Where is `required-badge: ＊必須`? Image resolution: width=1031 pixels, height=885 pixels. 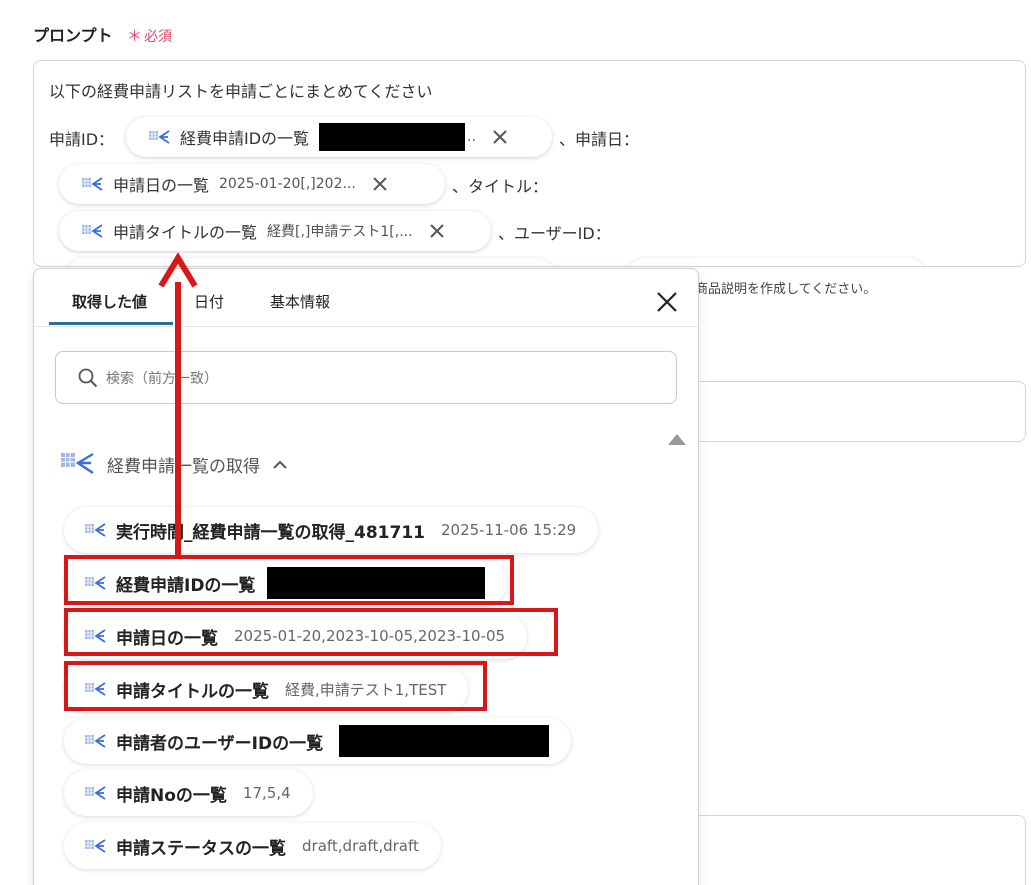 required-badge: ＊必須 is located at coordinates (149, 35).